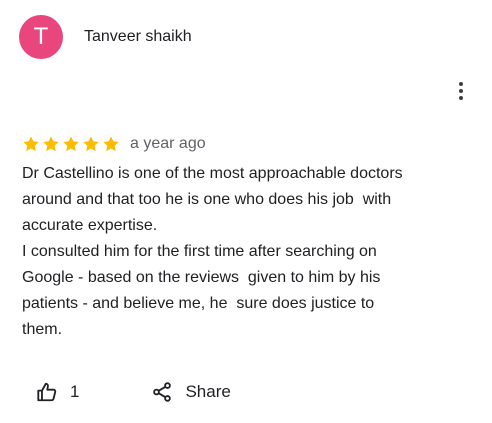 This screenshot has width=492, height=423. I want to click on more-vert-icon-dot-bottom, so click(461, 98).